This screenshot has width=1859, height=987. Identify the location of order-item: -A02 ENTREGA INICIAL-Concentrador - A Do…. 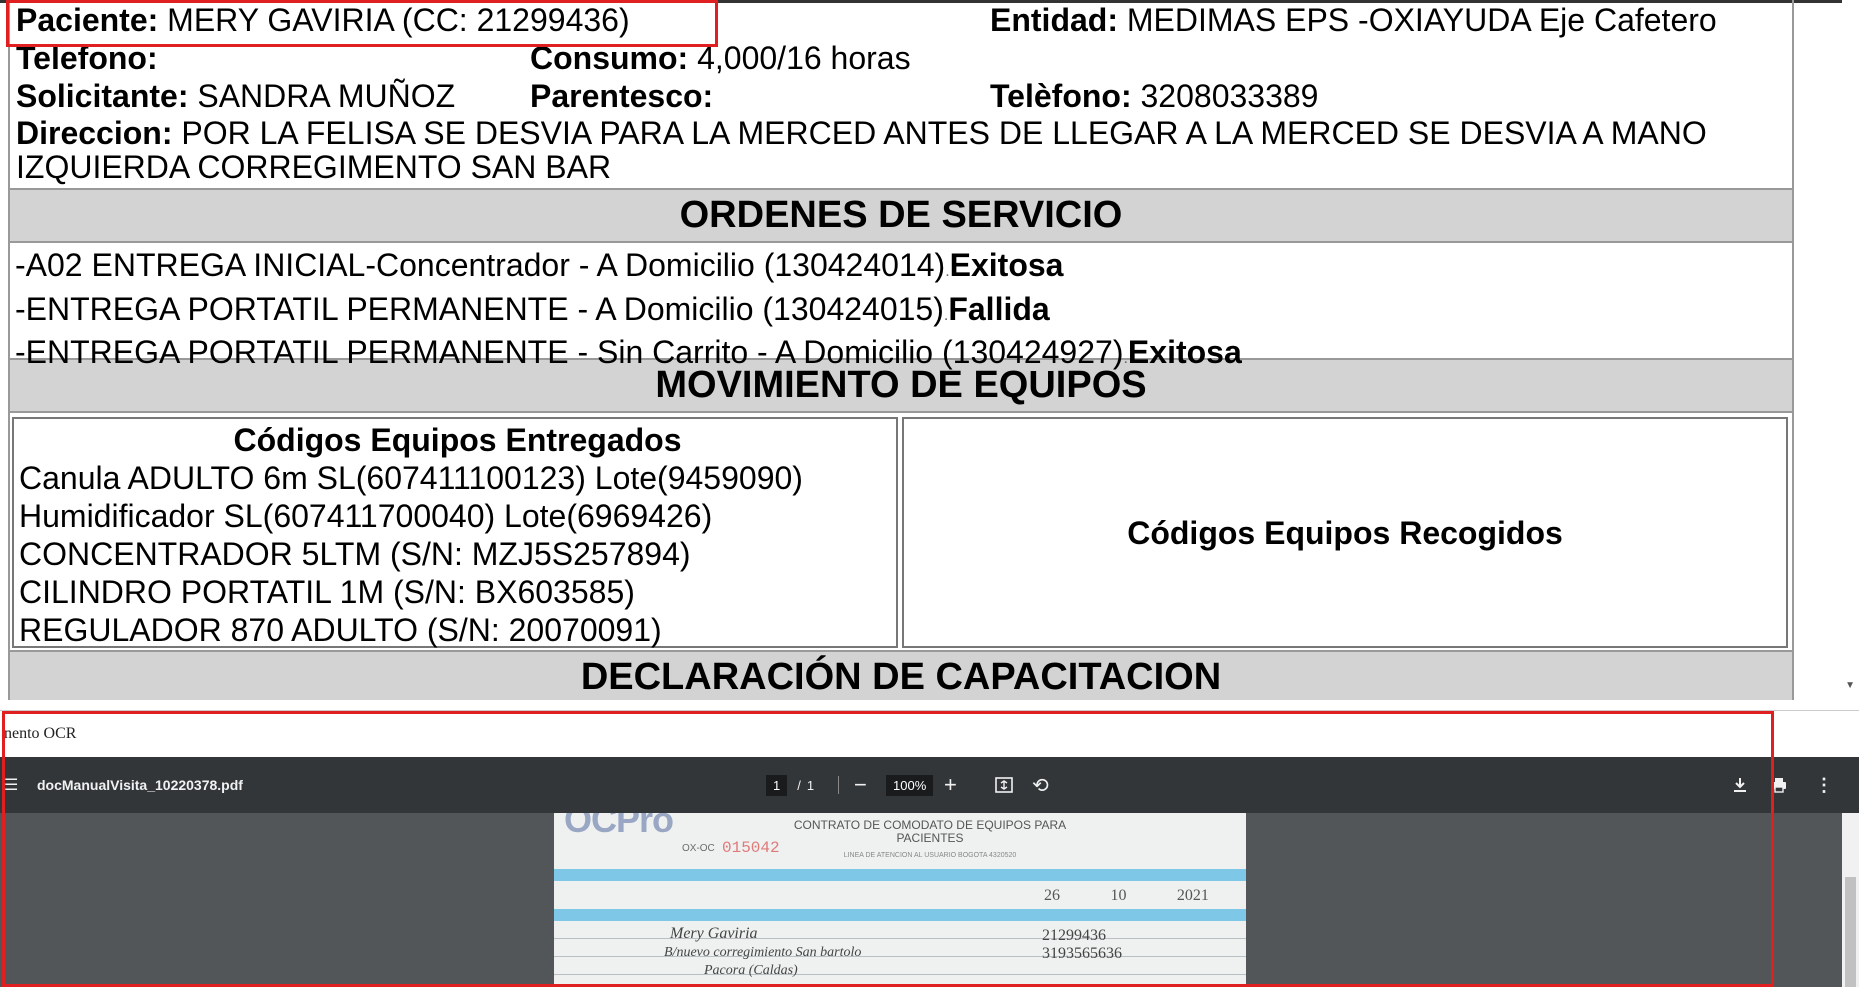
(539, 265).